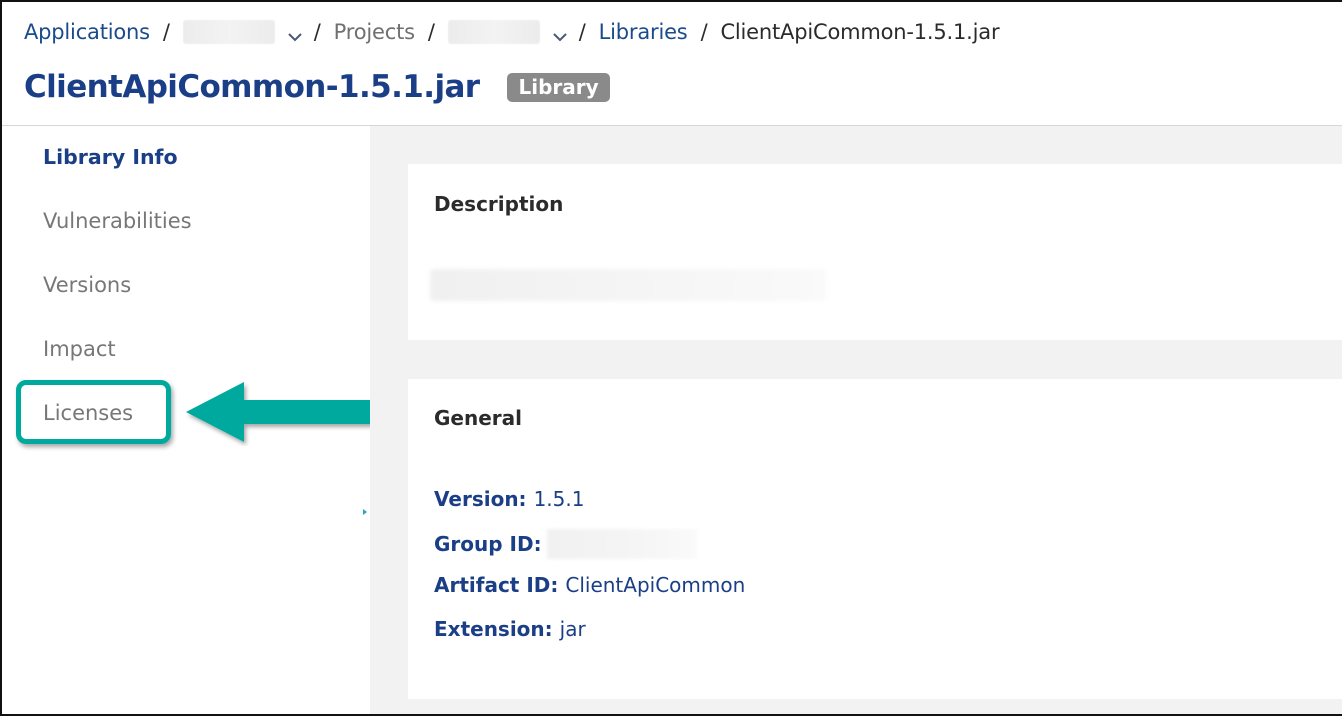 The height and width of the screenshot is (716, 1342). What do you see at coordinates (87, 285) in the screenshot?
I see `sidebar-item-versions: Versions` at bounding box center [87, 285].